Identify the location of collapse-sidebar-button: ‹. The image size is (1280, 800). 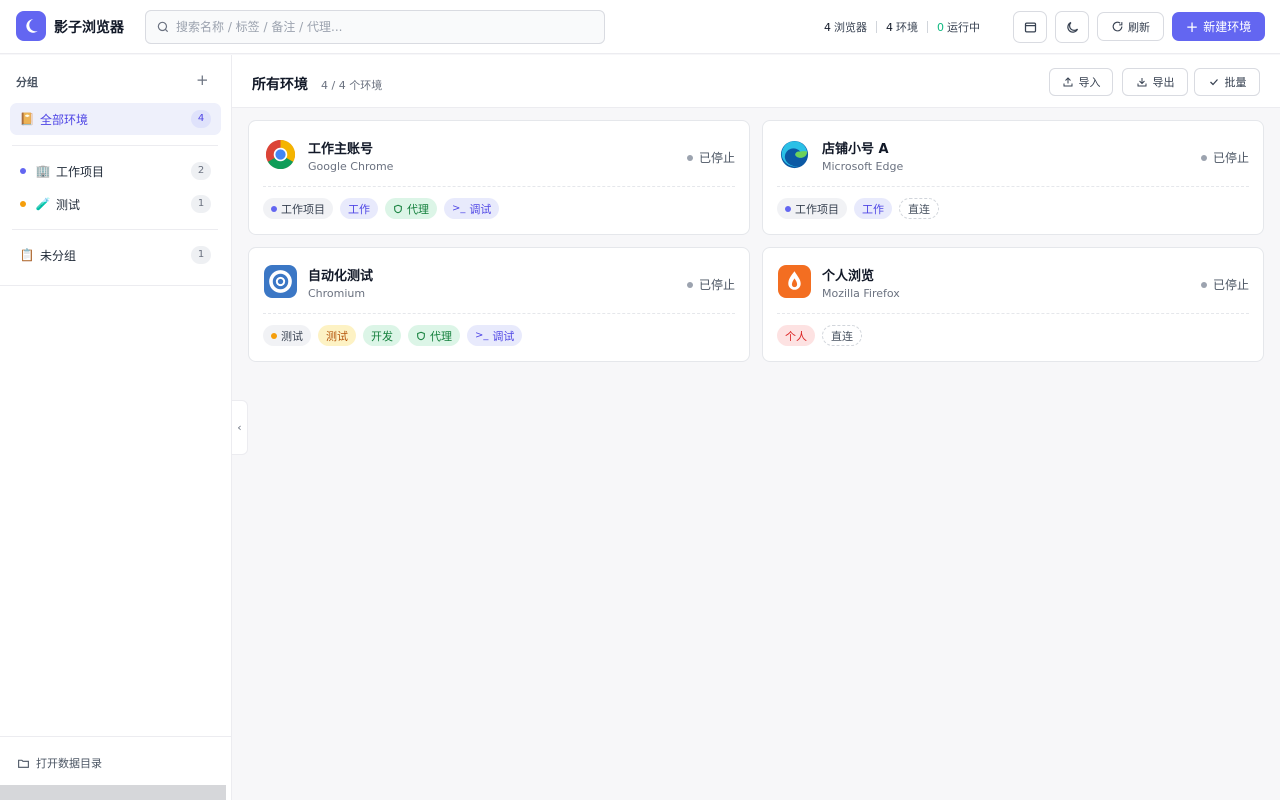
(240, 427).